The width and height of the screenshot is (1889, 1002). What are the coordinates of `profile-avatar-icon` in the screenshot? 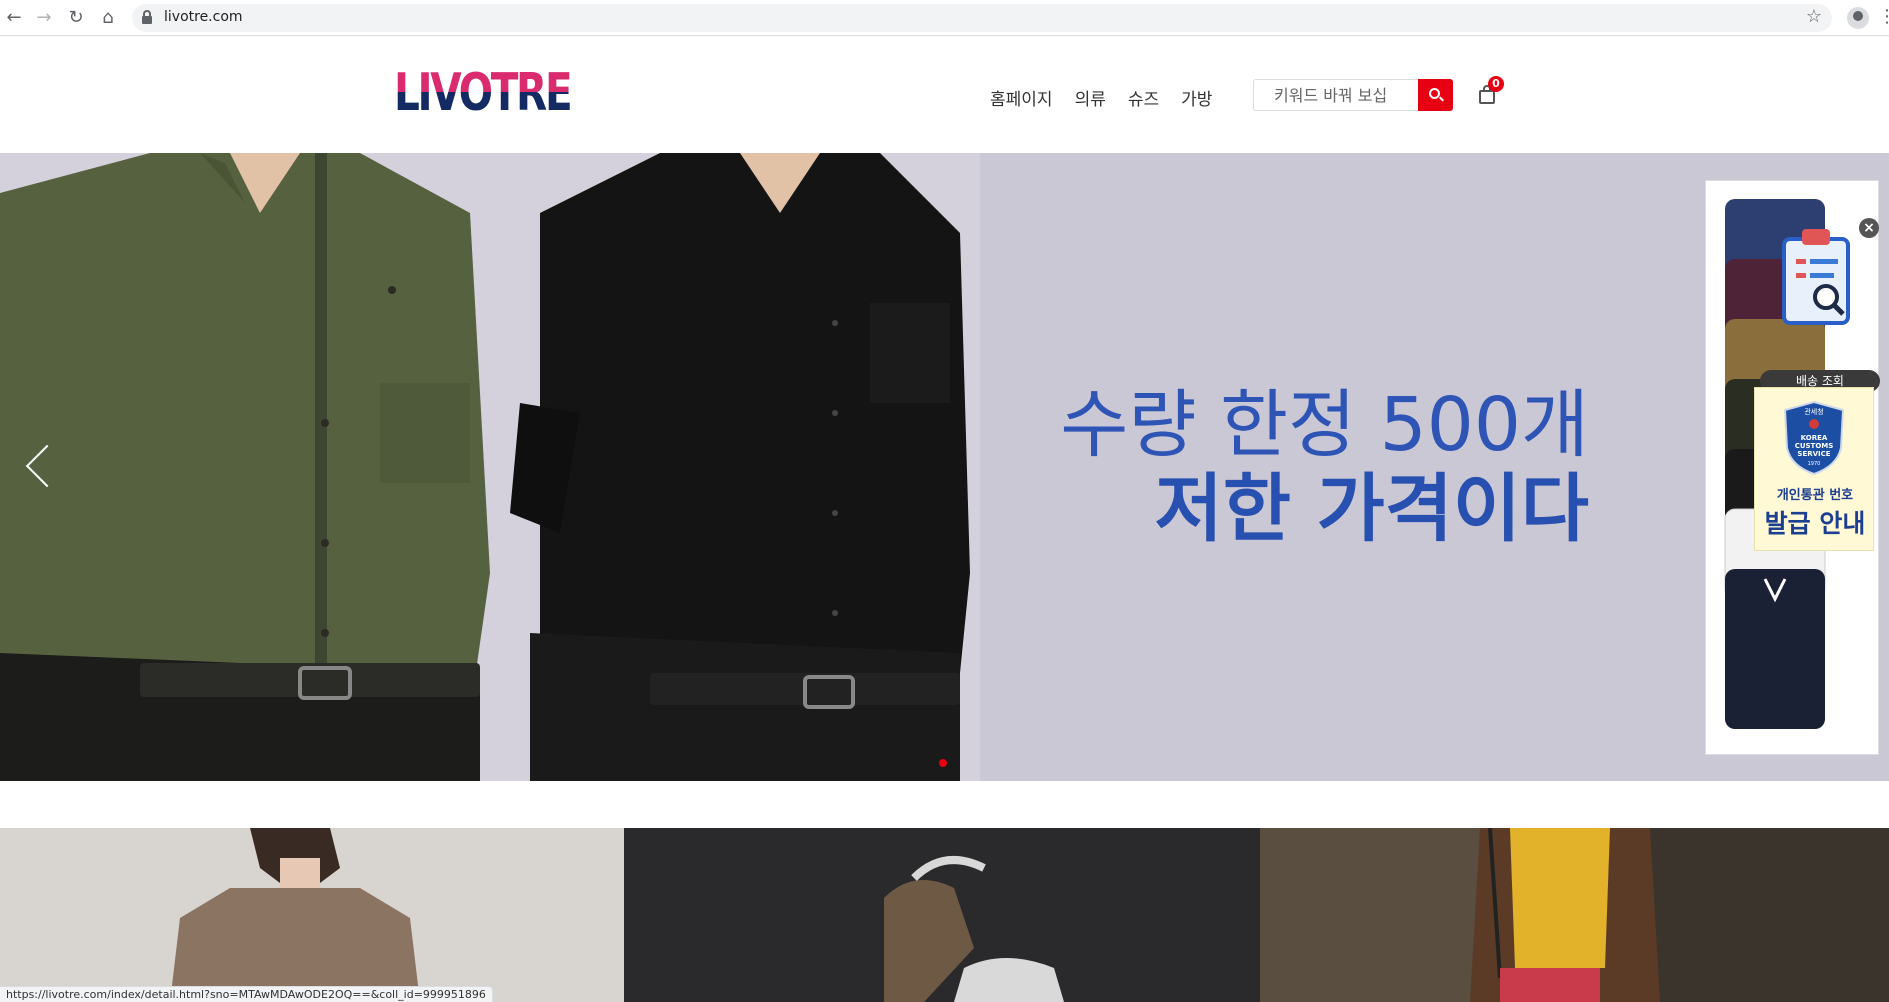 It's located at (1858, 18).